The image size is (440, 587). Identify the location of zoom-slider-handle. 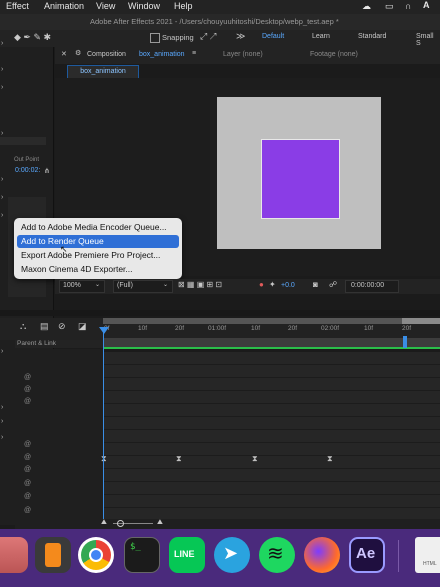
(120, 523).